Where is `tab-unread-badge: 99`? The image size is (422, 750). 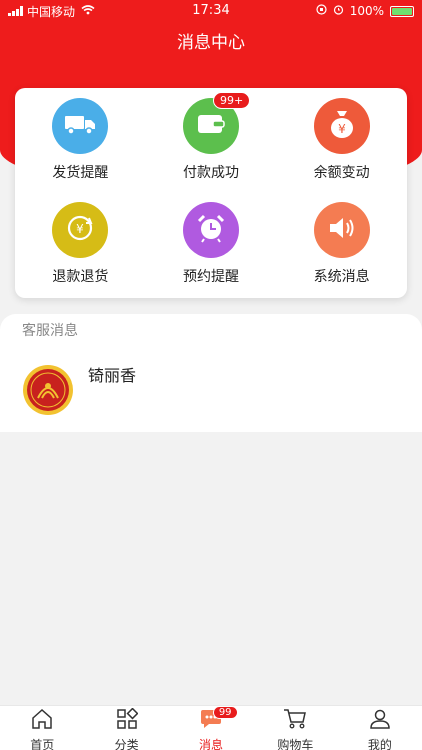
tab-unread-badge: 99 is located at coordinates (225, 712).